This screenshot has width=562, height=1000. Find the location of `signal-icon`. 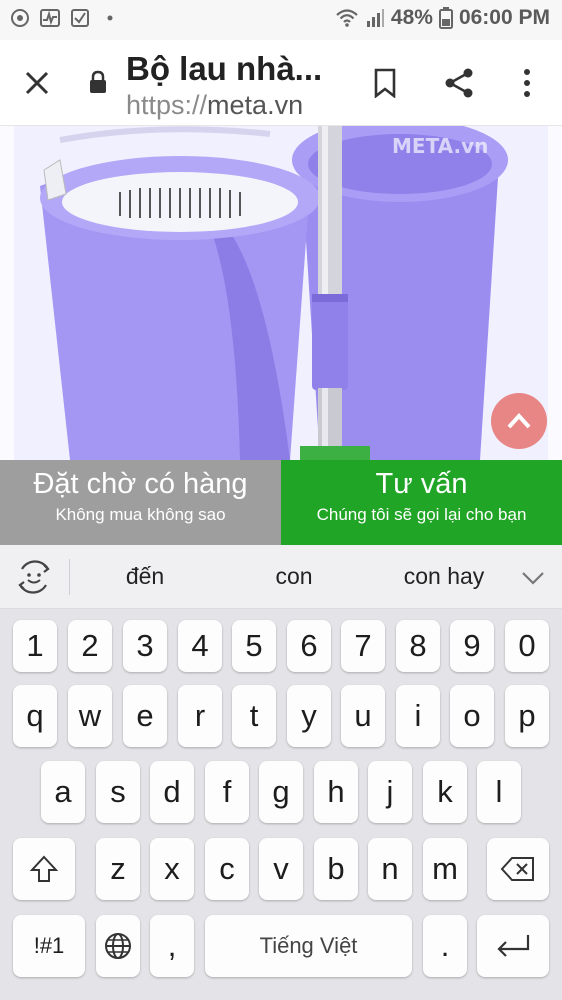

signal-icon is located at coordinates (375, 18).